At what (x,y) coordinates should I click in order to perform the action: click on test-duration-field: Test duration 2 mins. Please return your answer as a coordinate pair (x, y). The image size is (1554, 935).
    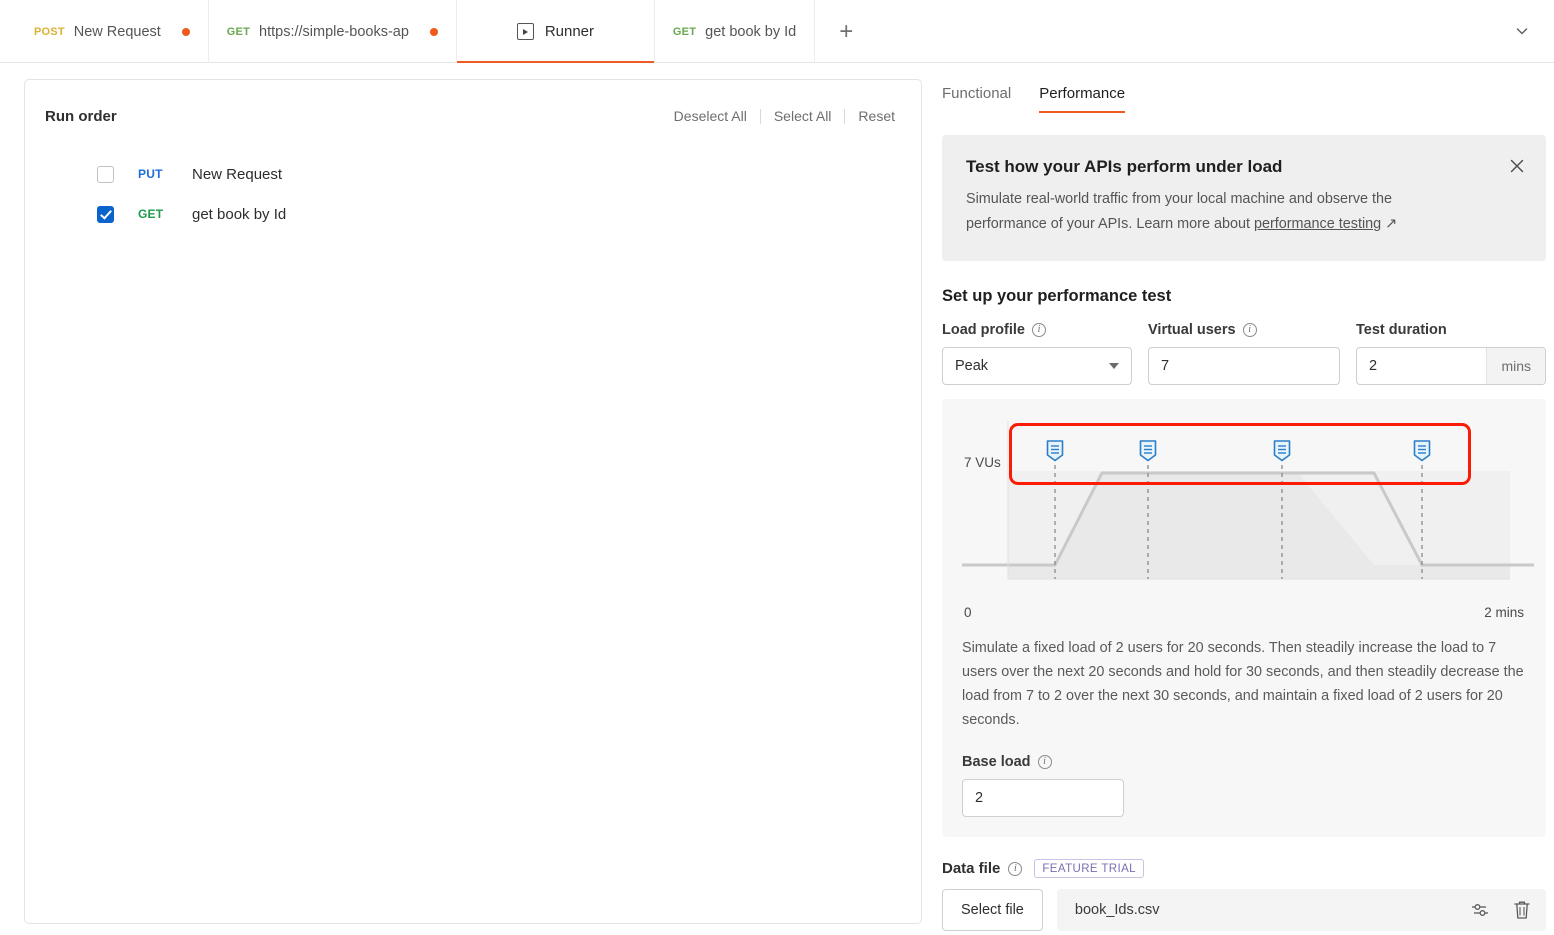
    Looking at the image, I should click on (1451, 353).